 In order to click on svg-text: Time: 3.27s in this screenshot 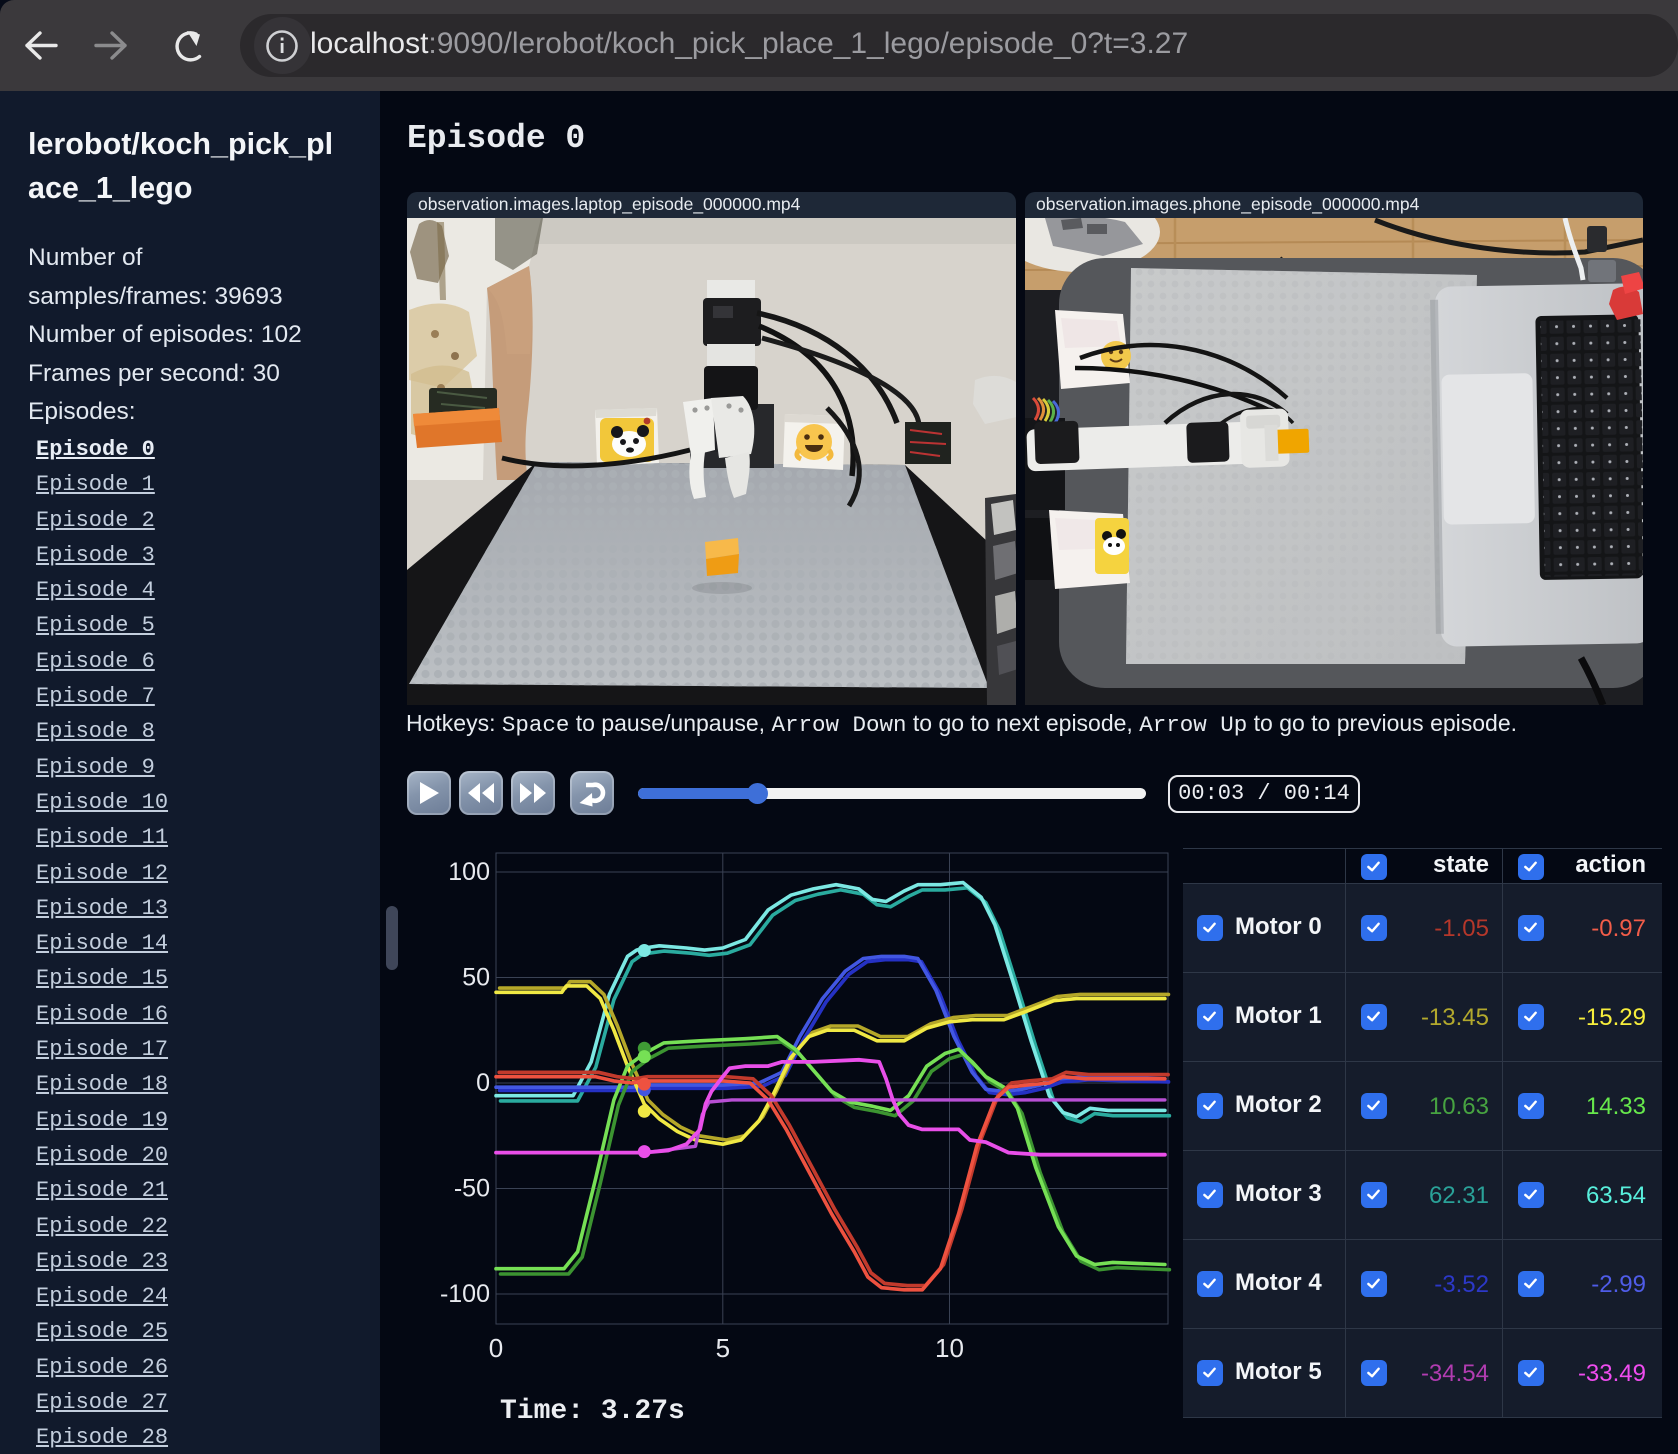, I will do `click(592, 1411)`.